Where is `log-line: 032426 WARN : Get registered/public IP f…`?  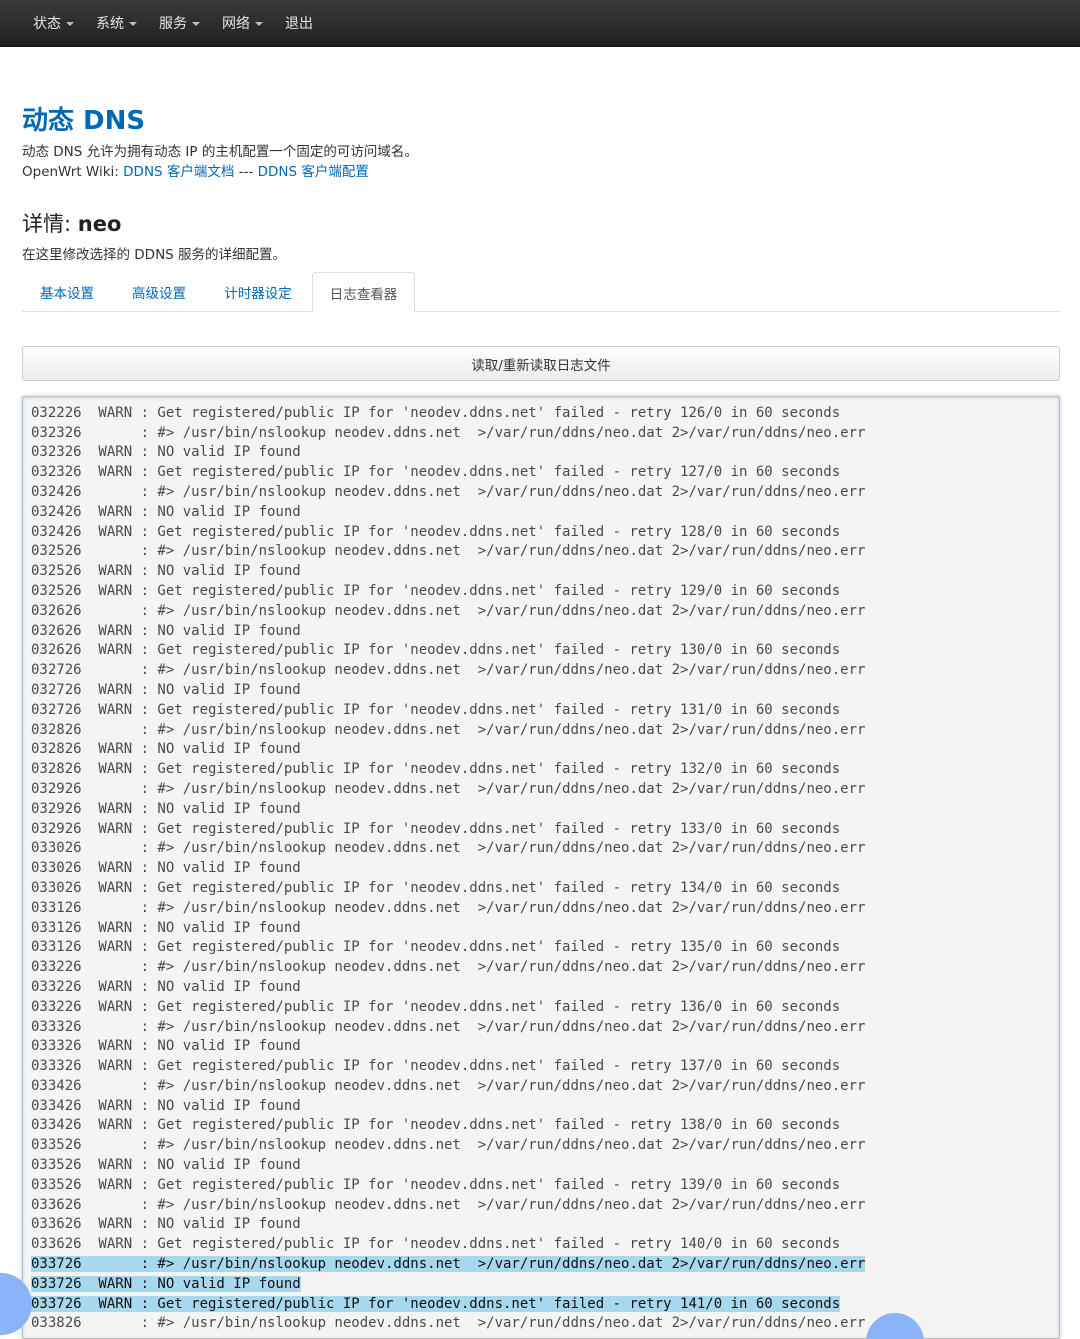
log-line: 032426 WARN : Get registered/public IP f… is located at coordinates (545, 533).